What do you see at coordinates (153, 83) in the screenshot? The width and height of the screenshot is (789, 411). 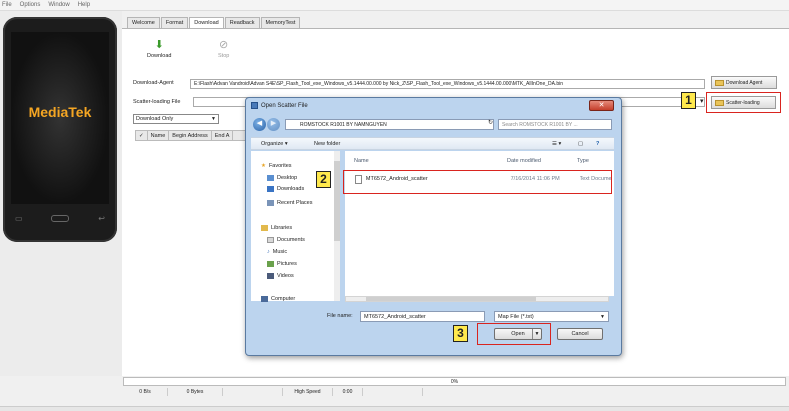 I see `download-agent-label: Download-Agent` at bounding box center [153, 83].